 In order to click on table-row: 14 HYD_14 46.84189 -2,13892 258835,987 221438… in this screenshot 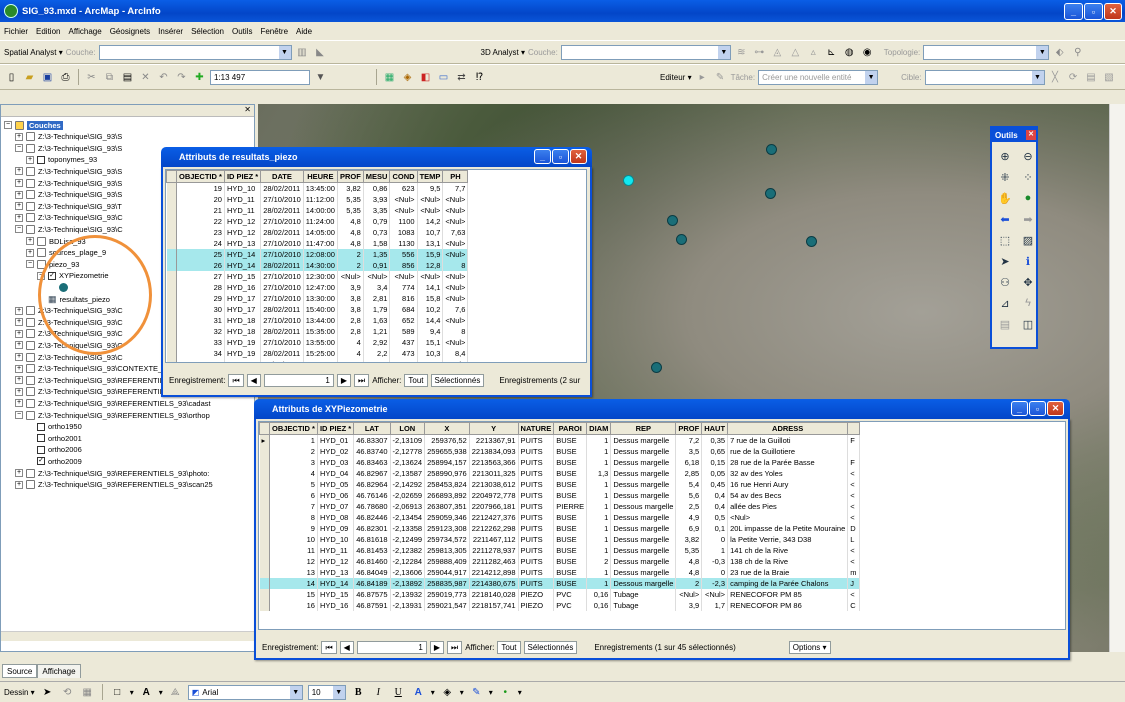, I will do `click(559, 583)`.